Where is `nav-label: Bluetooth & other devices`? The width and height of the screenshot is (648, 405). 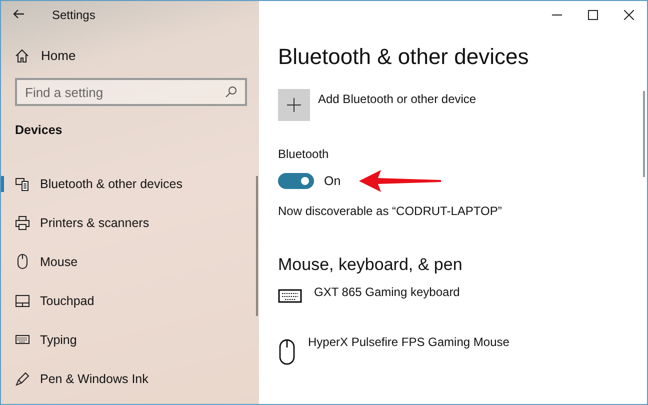 nav-label: Bluetooth & other devices is located at coordinates (111, 183).